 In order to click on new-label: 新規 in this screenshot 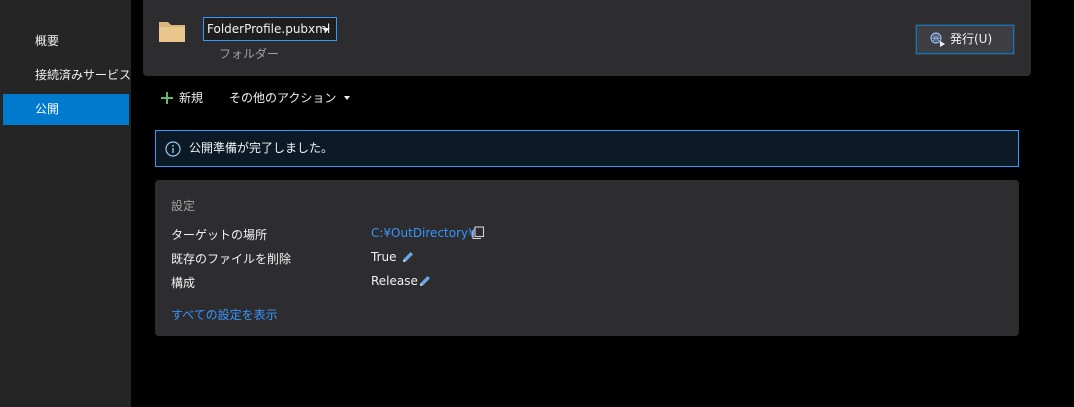, I will do `click(191, 98)`.